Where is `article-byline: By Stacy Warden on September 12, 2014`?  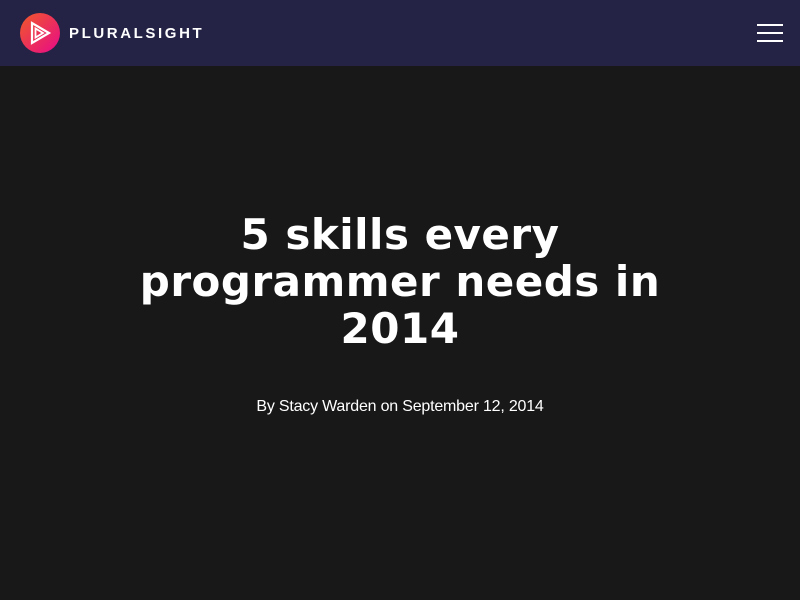 article-byline: By Stacy Warden on September 12, 2014 is located at coordinates (400, 406).